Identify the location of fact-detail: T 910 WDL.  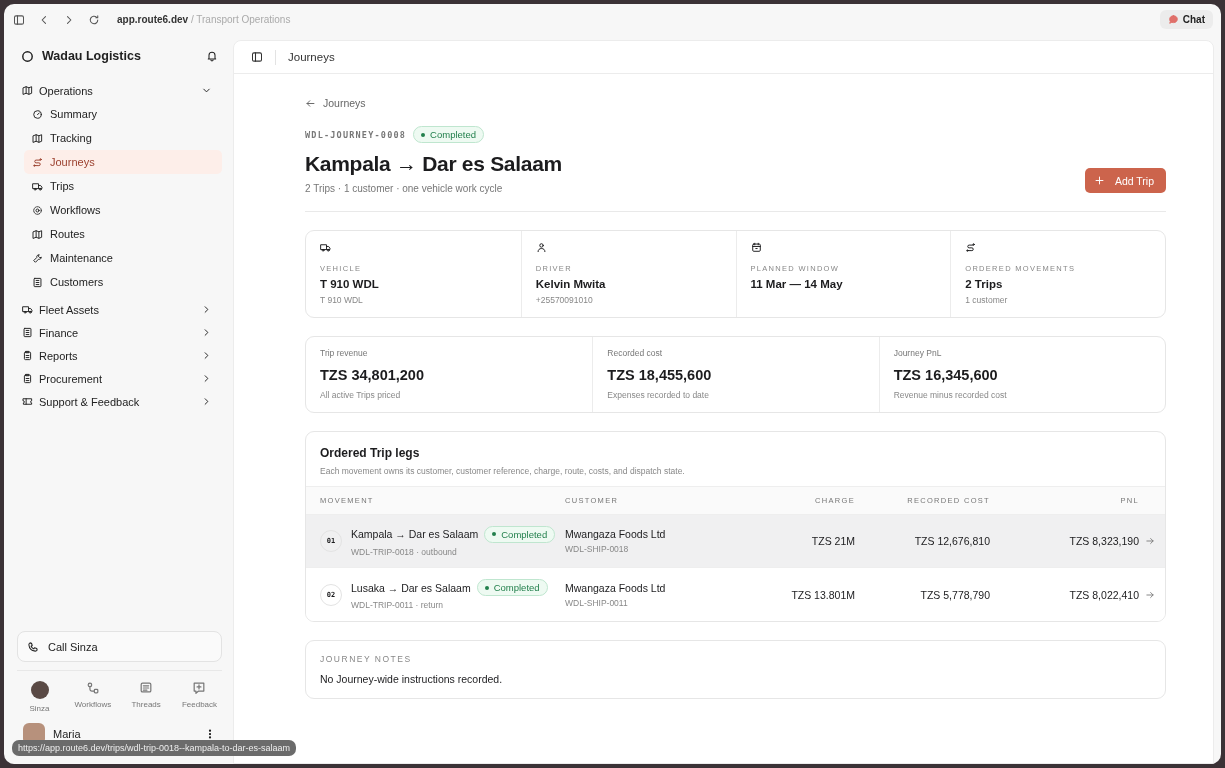
(341, 300).